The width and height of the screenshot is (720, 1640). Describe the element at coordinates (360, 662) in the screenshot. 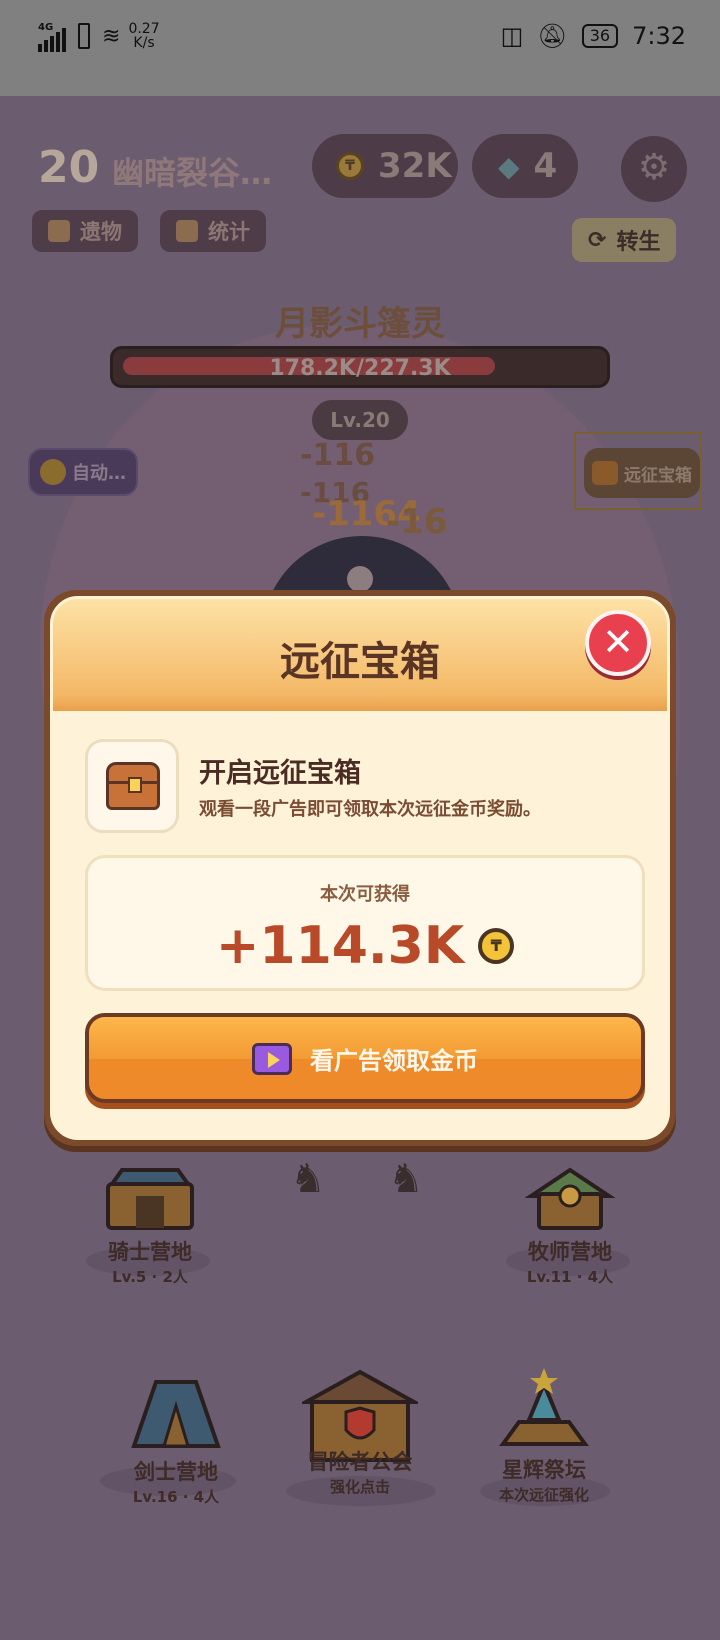

I see `dialog-title: 远征宝箱` at that location.